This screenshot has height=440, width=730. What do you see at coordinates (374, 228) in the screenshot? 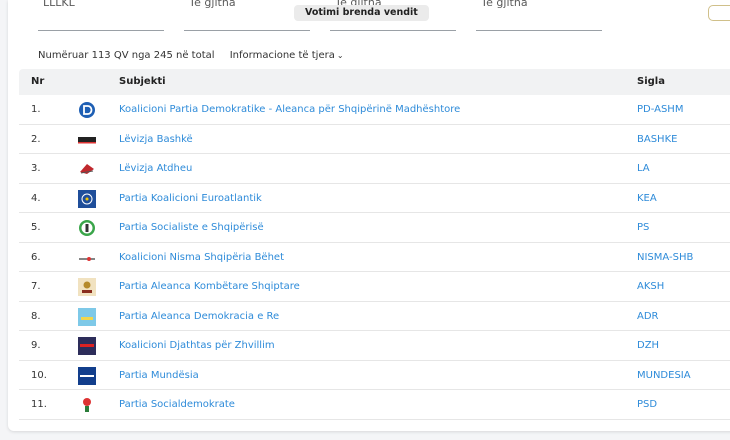
I see `table-row: 5. Partia Socialiste e Shqipërisë PS` at bounding box center [374, 228].